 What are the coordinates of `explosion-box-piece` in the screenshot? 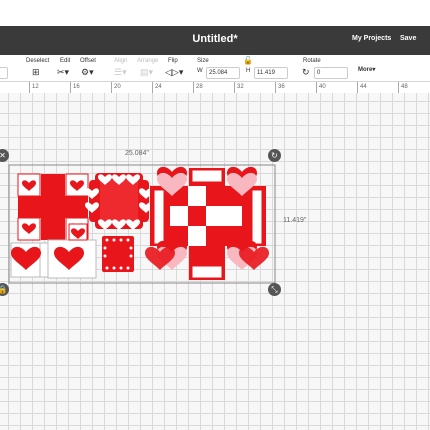 It's located at (207, 223).